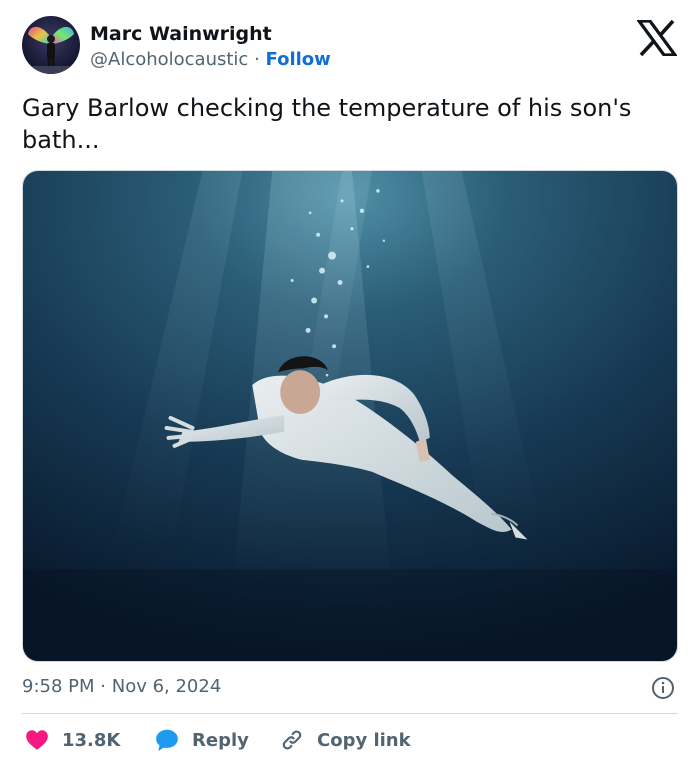 The height and width of the screenshot is (766, 700). I want to click on reply-button: Reply, so click(201, 740).